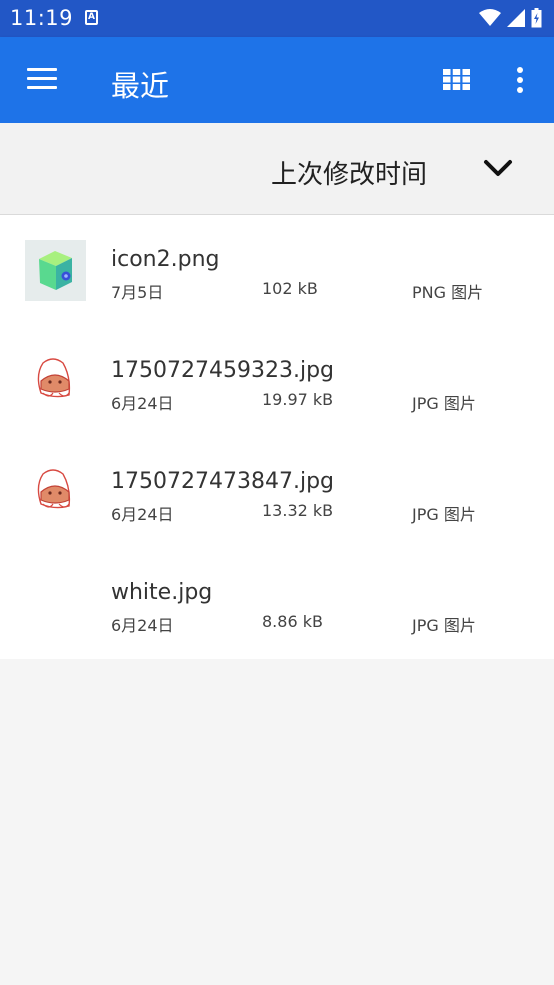 The height and width of the screenshot is (985, 554). I want to click on battery-icon, so click(536, 18).